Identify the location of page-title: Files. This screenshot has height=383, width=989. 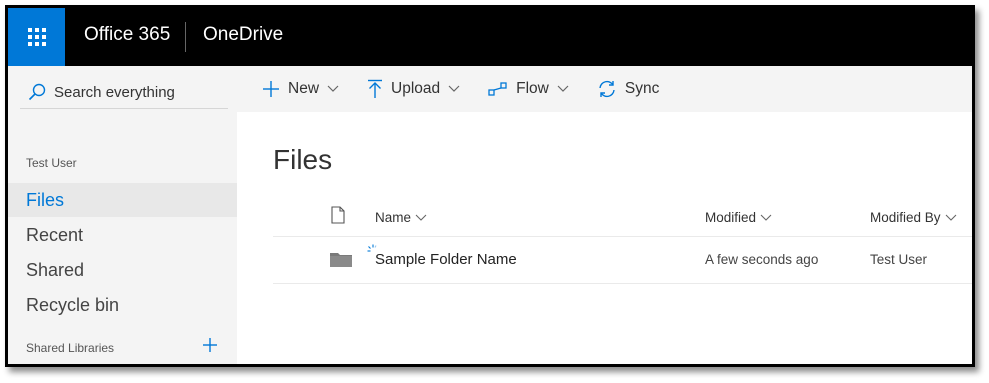
(303, 159).